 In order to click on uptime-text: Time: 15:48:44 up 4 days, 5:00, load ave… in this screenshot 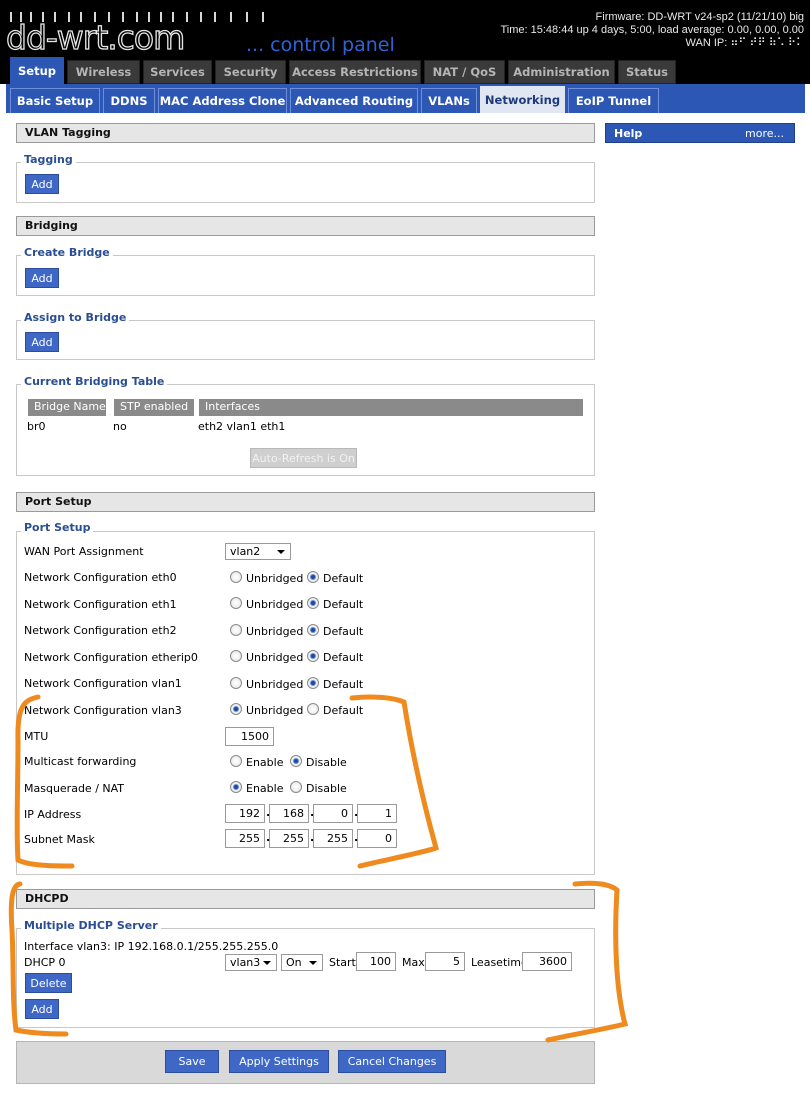, I will do `click(652, 30)`.